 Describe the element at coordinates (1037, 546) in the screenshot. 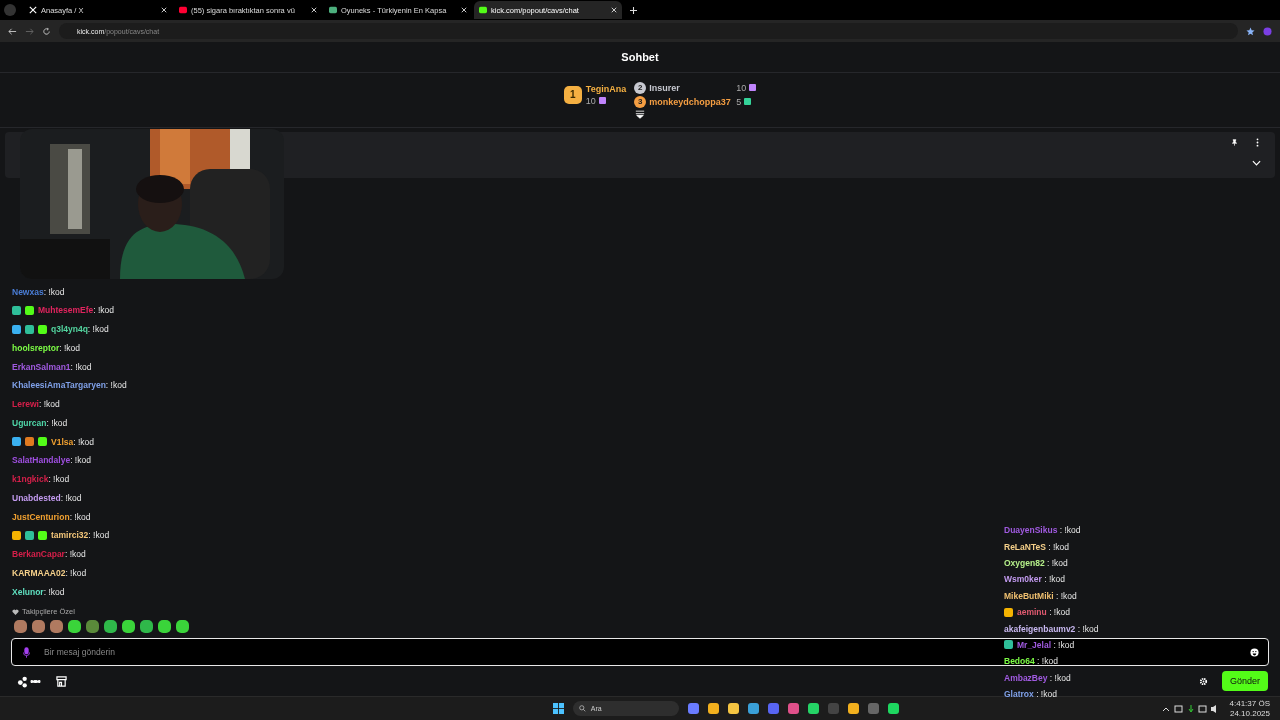

I see `chat-message: ReLaNTeS : !kod` at that location.